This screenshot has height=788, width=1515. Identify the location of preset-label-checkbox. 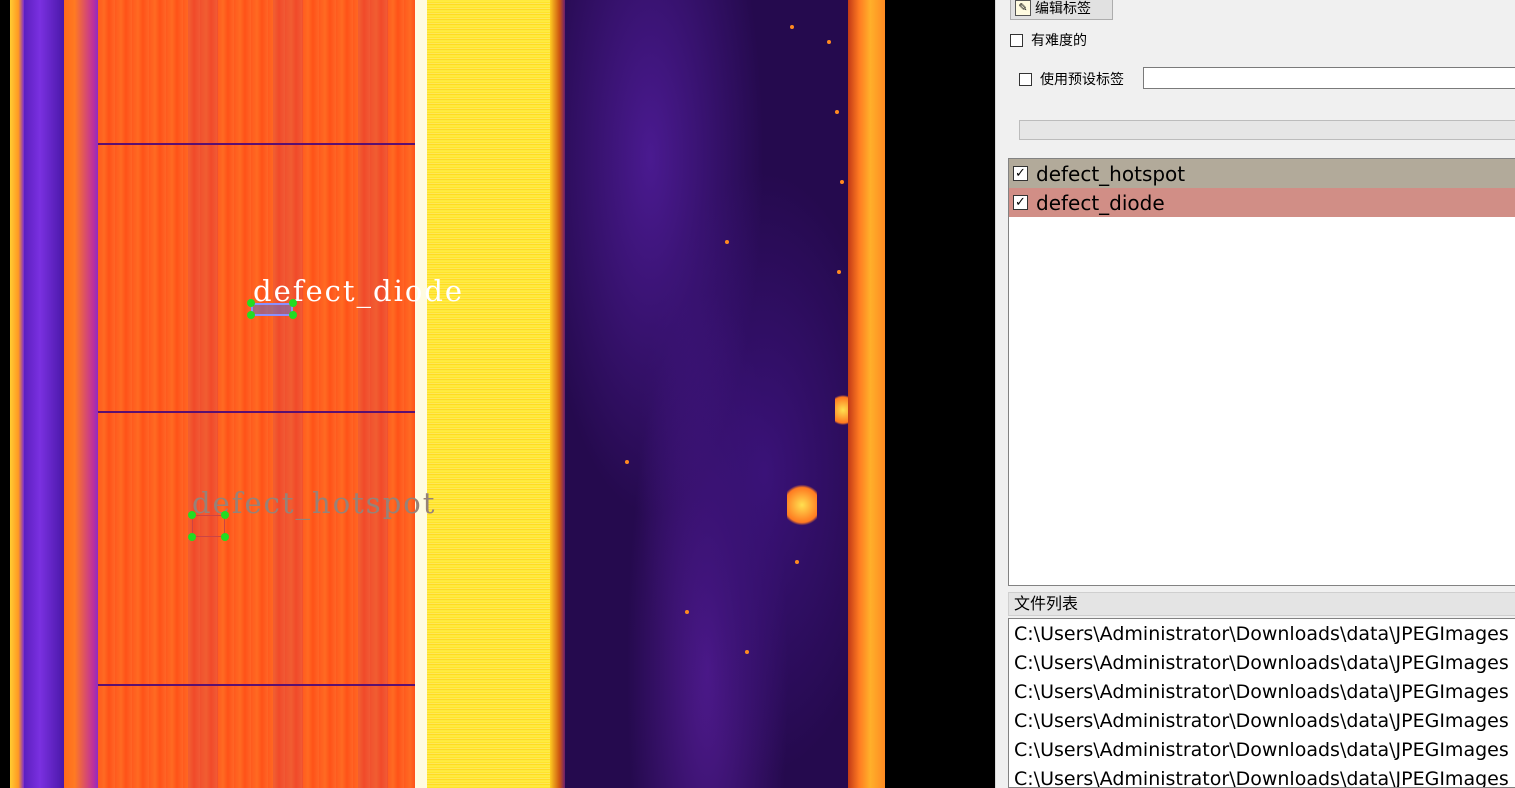
(1025, 79).